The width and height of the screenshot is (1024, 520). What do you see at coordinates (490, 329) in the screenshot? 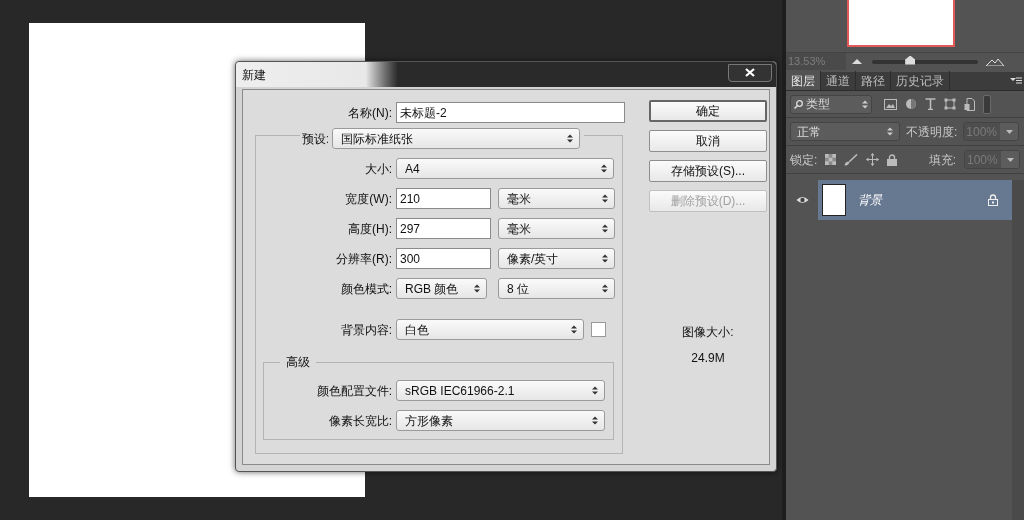
I see `select-field: 白色` at bounding box center [490, 329].